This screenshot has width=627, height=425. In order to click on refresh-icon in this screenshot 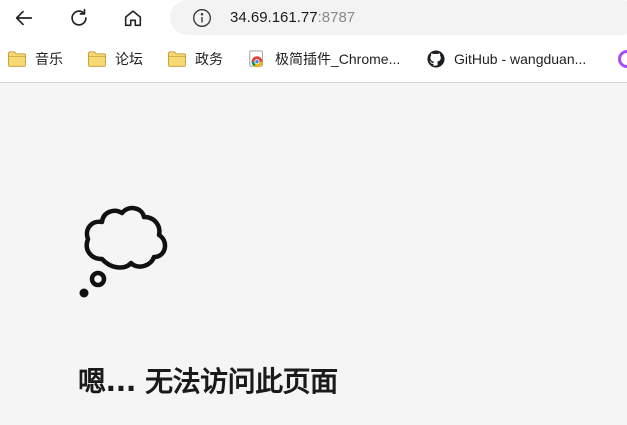, I will do `click(79, 17)`.